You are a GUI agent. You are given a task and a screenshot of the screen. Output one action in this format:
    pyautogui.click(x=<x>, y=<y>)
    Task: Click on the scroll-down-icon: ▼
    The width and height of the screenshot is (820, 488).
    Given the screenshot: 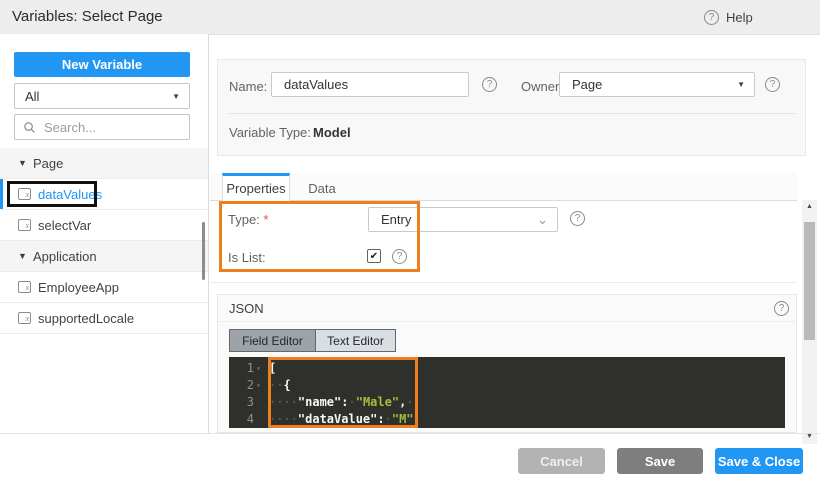 What is the action you would take?
    pyautogui.click(x=809, y=436)
    